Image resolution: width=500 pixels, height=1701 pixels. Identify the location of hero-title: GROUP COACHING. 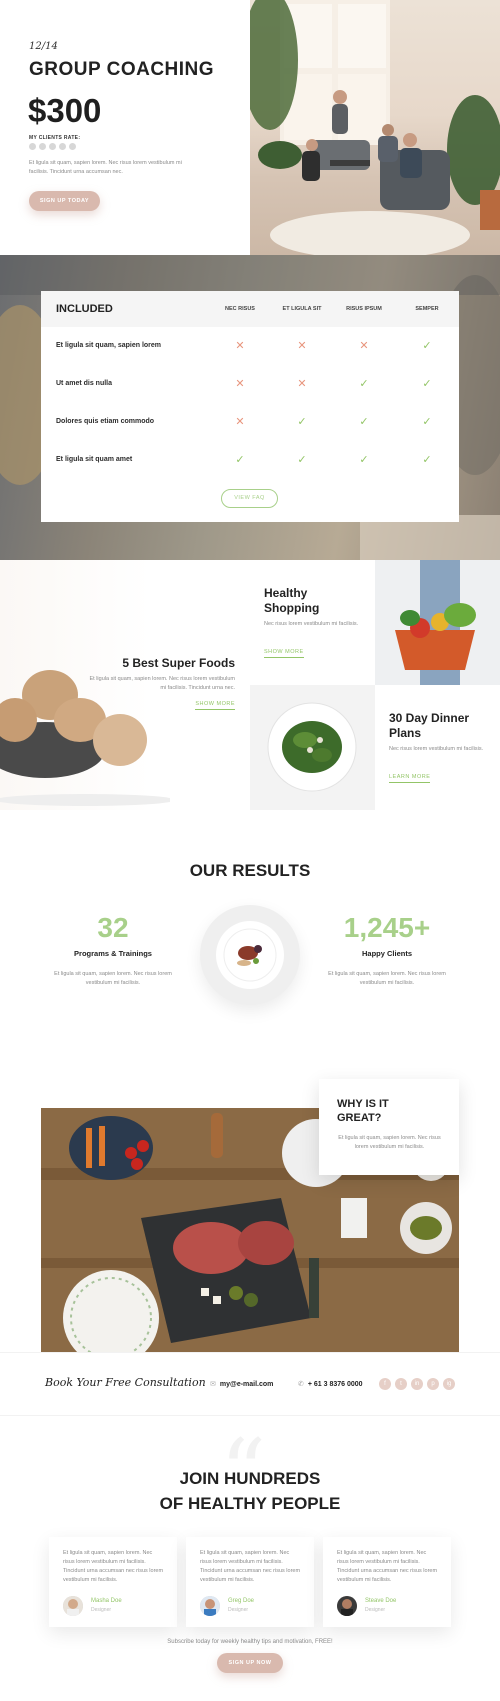
(122, 69).